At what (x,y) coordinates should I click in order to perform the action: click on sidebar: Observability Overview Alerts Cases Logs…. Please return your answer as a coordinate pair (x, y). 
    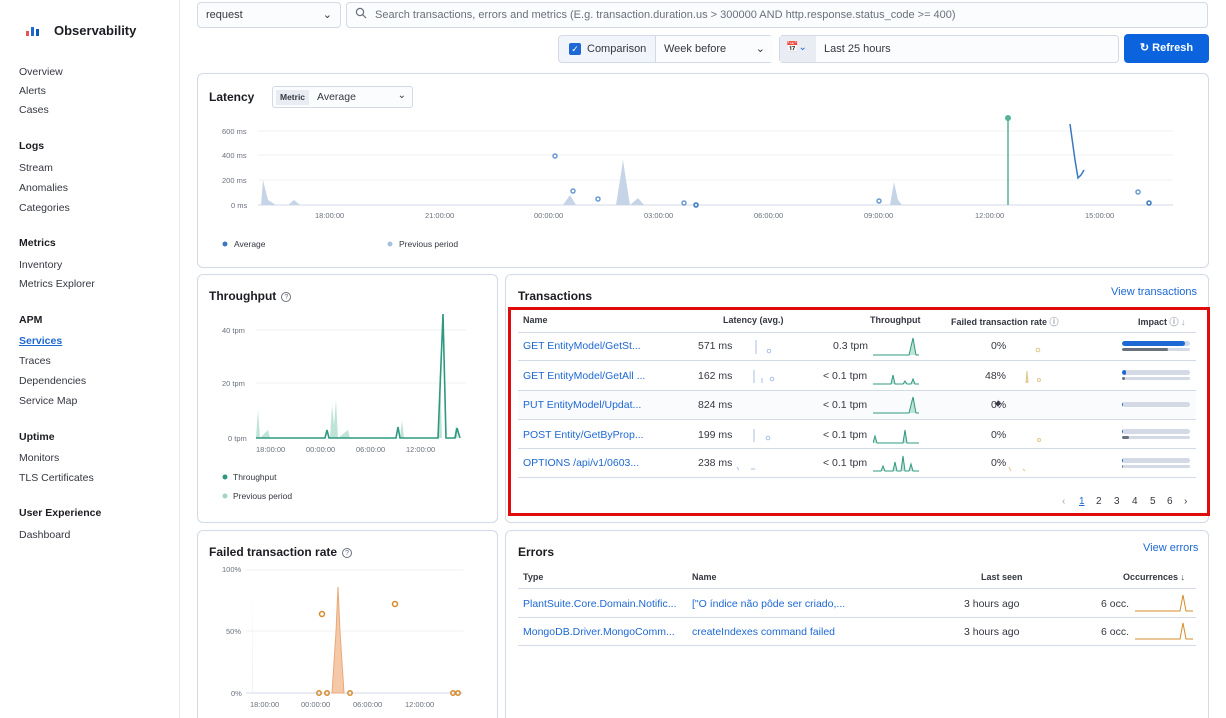
    Looking at the image, I should click on (90, 359).